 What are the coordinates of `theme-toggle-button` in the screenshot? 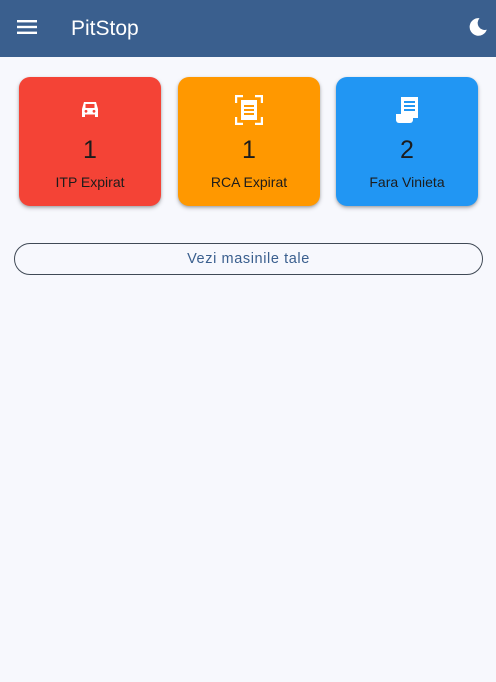 It's located at (478, 29).